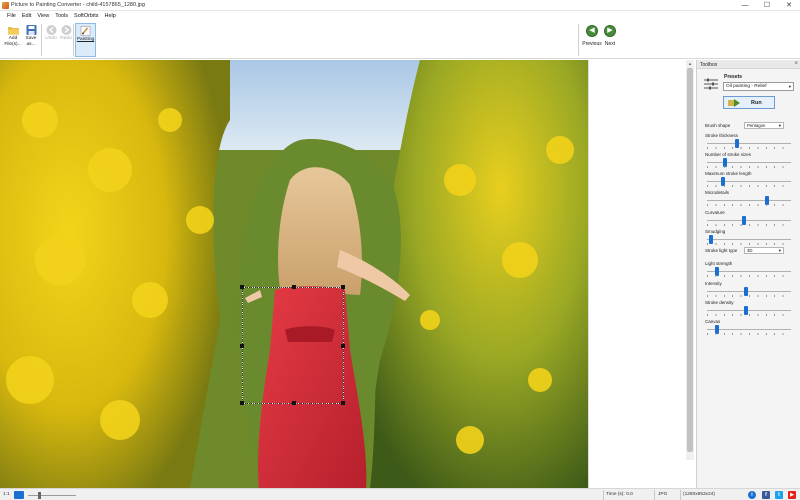  I want to click on brush-shape-label: Brush shape, so click(718, 125).